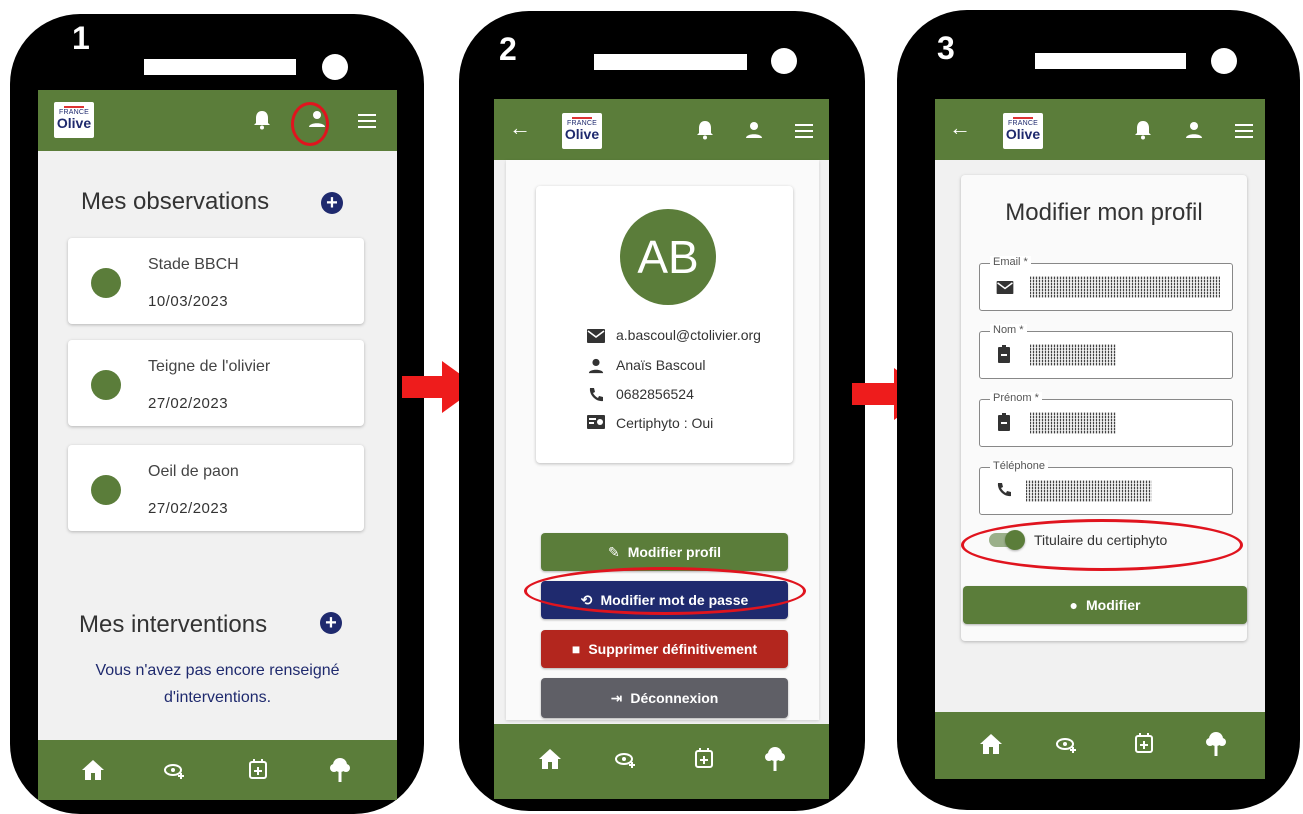 This screenshot has width=1303, height=814. What do you see at coordinates (665, 423) in the screenshot?
I see `profile-certiphyto: Certiphyto : Oui` at bounding box center [665, 423].